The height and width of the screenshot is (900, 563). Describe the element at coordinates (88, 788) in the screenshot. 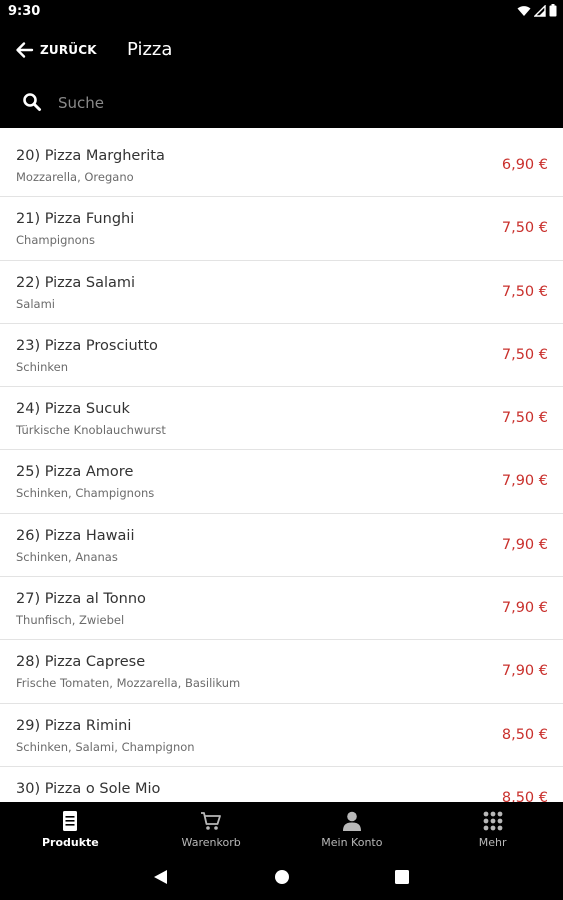

I see `item-name: 30) Pizza o Sole Mio` at that location.